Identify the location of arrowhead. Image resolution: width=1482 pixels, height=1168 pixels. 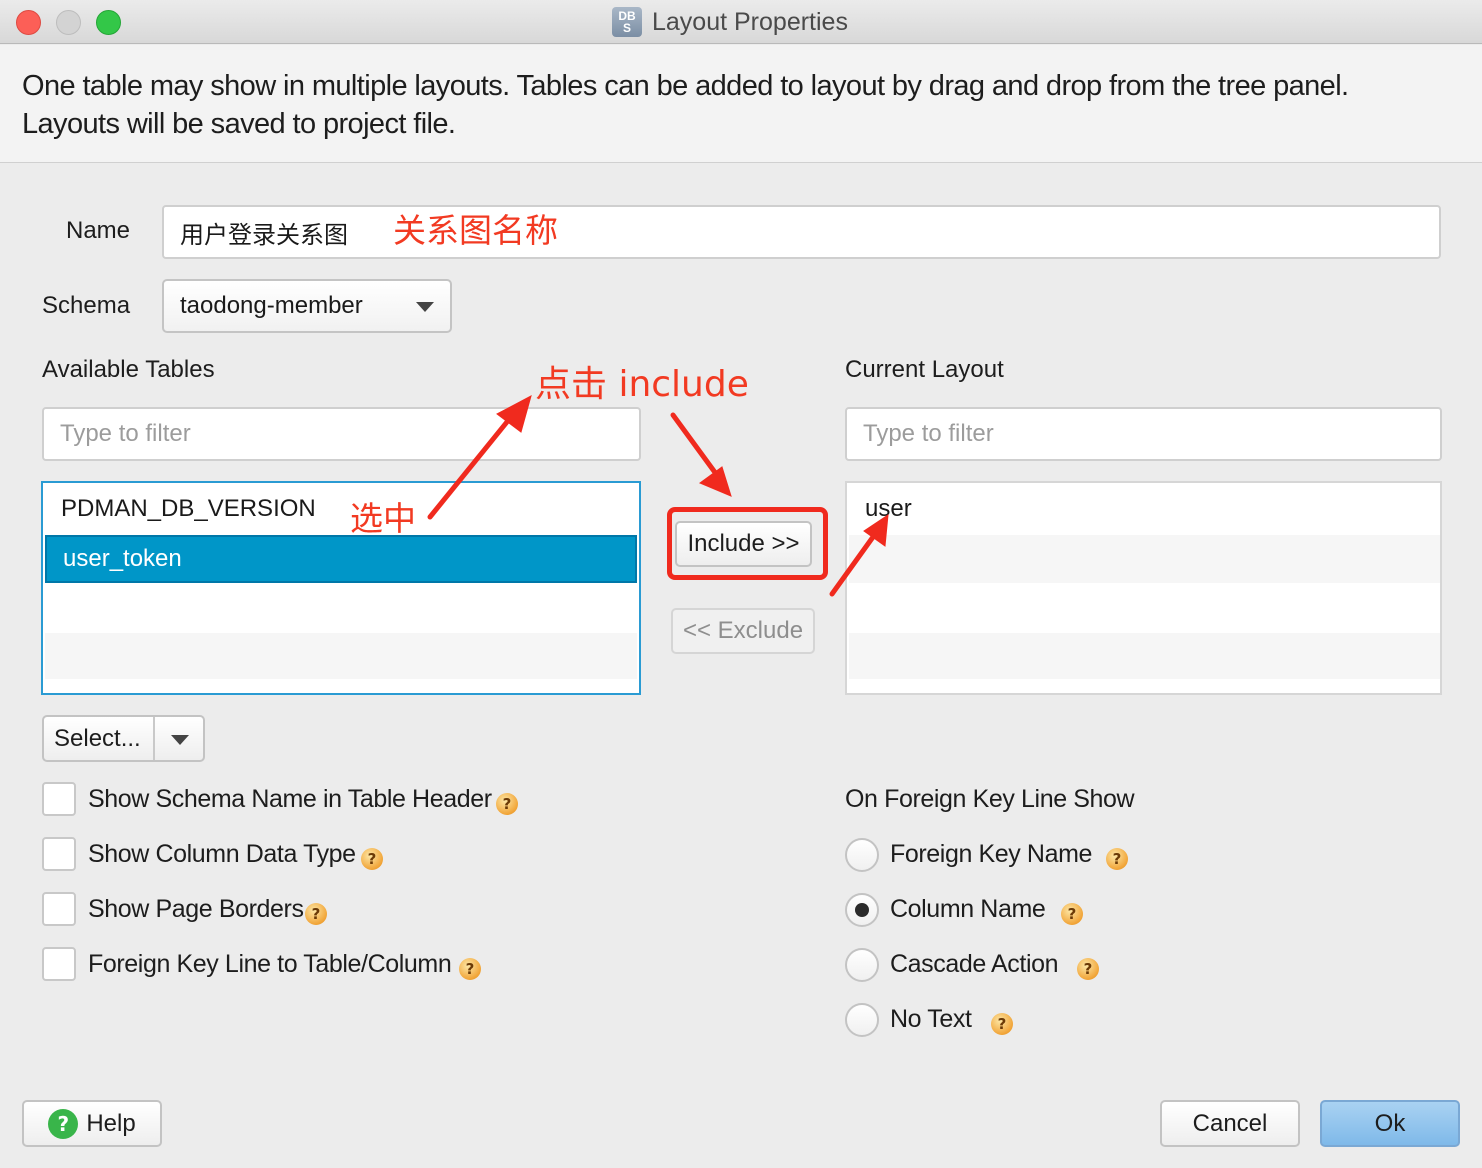
(715, 481).